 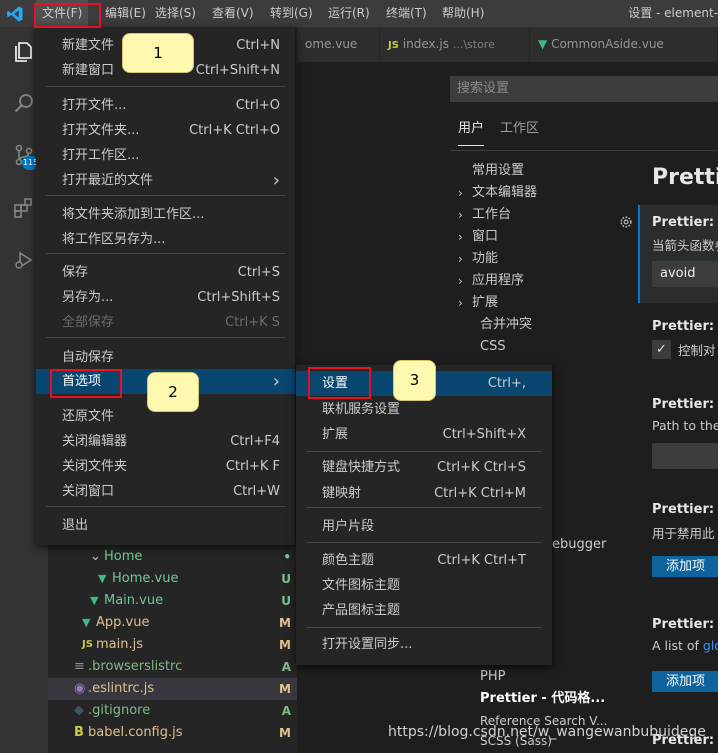 I want to click on explorer-icon, so click(x=24, y=52).